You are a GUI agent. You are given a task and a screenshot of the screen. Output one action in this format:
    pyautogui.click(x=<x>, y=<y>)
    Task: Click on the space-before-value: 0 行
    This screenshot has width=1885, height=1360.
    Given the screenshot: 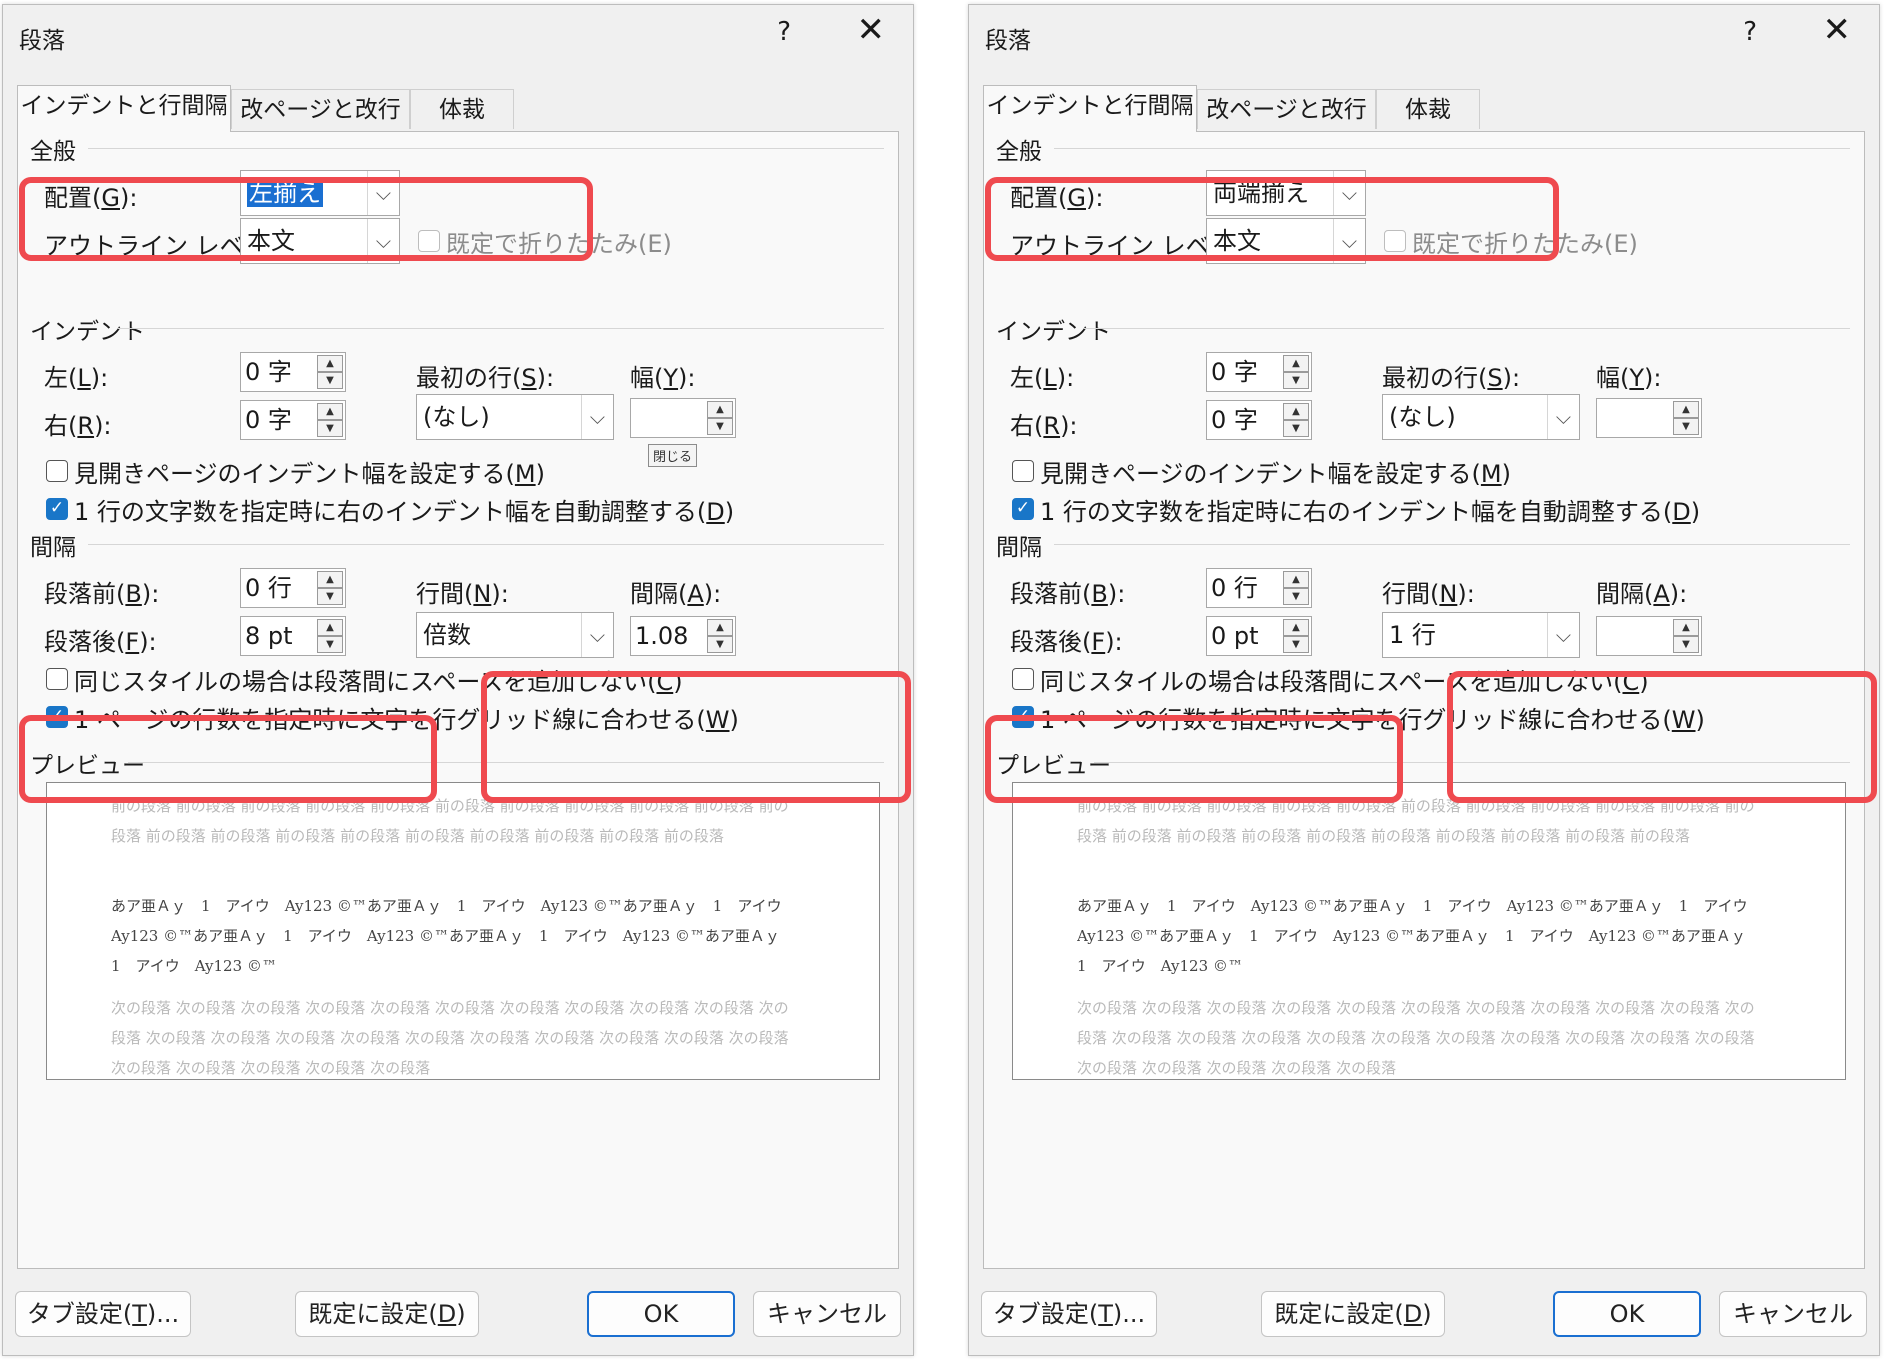 What is the action you would take?
    pyautogui.click(x=268, y=588)
    